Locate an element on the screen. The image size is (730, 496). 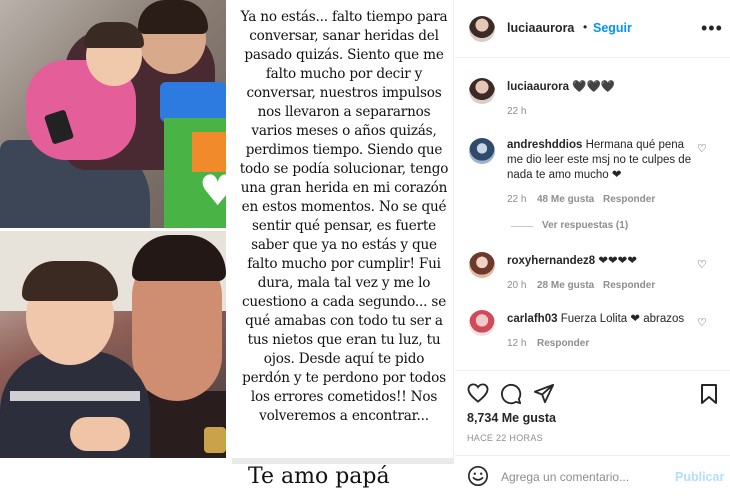
share-paper-plane-icon is located at coordinates (544, 394).